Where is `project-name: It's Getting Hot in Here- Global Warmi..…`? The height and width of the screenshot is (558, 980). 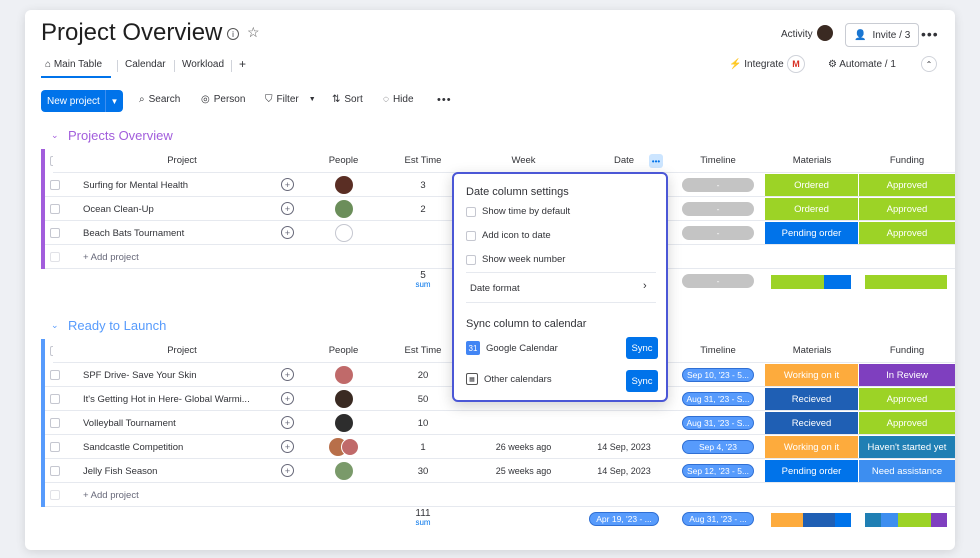
project-name: It's Getting Hot in Here- Global Warmi..… is located at coordinates (183, 399).